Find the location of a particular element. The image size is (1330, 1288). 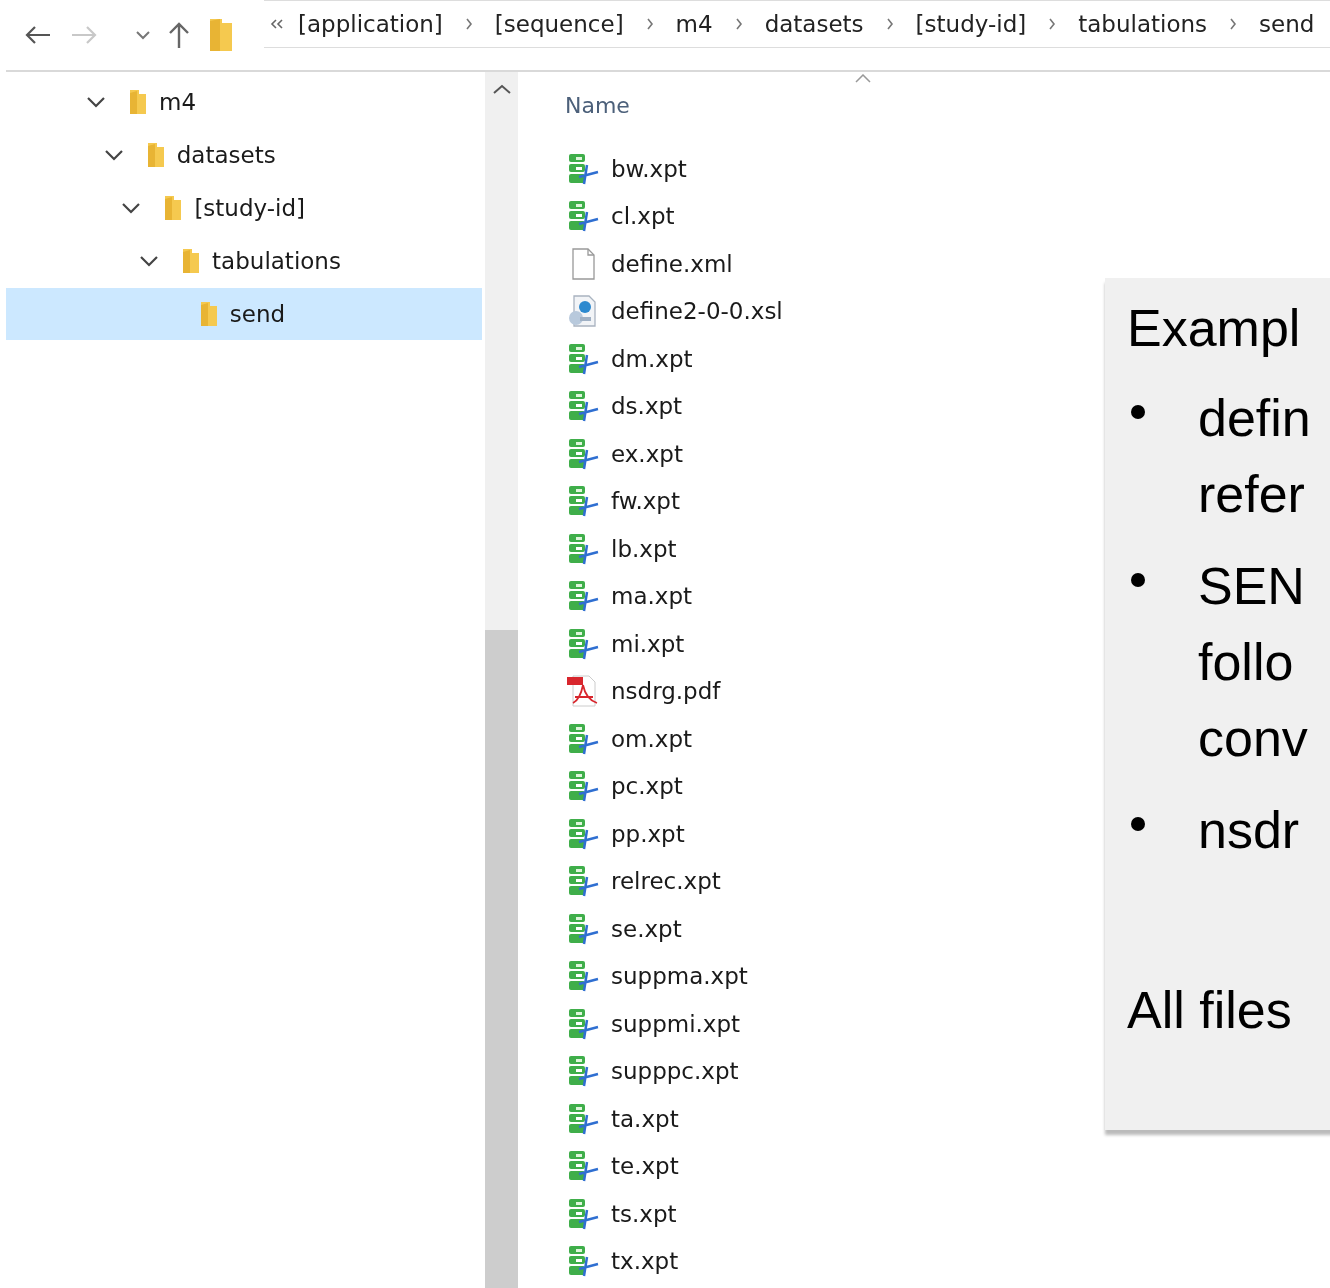

tree-item: m4 is located at coordinates (244, 102).